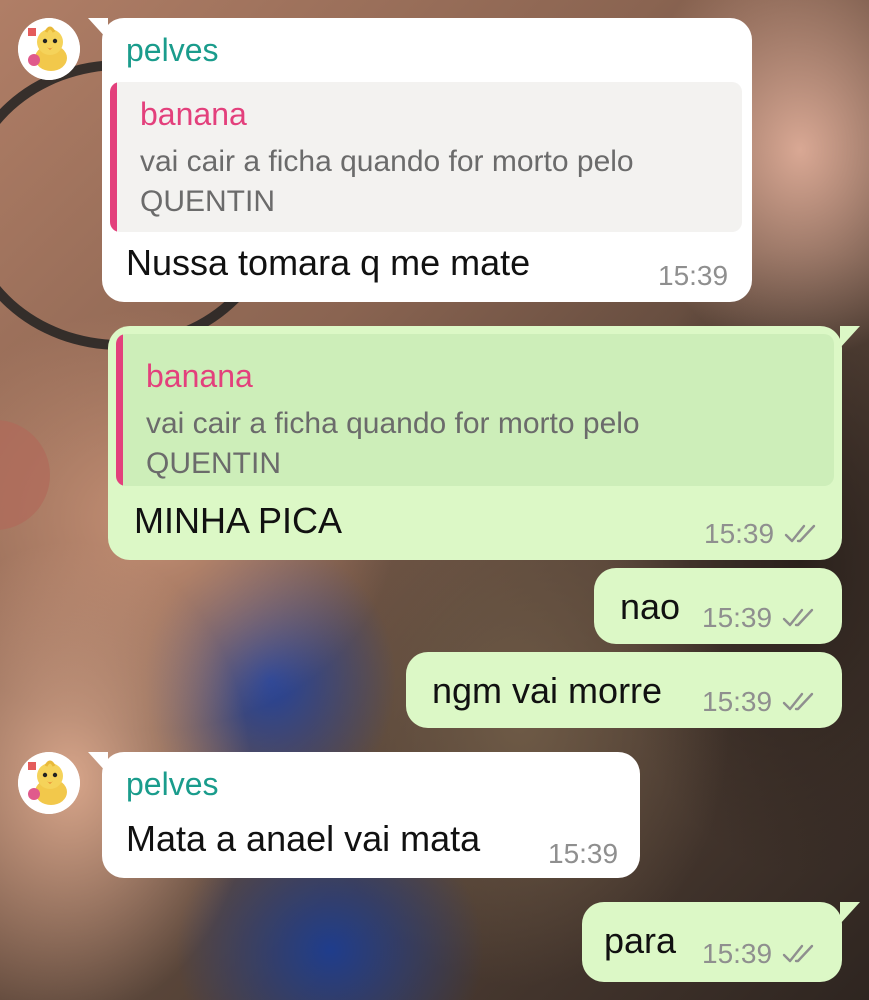 The image size is (869, 1000). I want to click on outgoing-message-bubble: ngm vai morre 15:39, so click(624, 690).